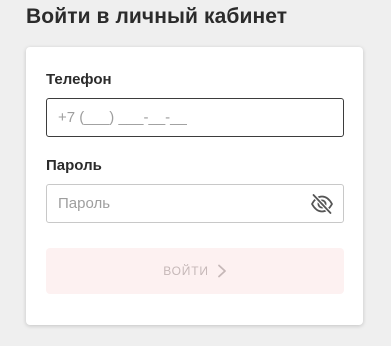  I want to click on page-title: Войти в личный кабинет, so click(157, 16).